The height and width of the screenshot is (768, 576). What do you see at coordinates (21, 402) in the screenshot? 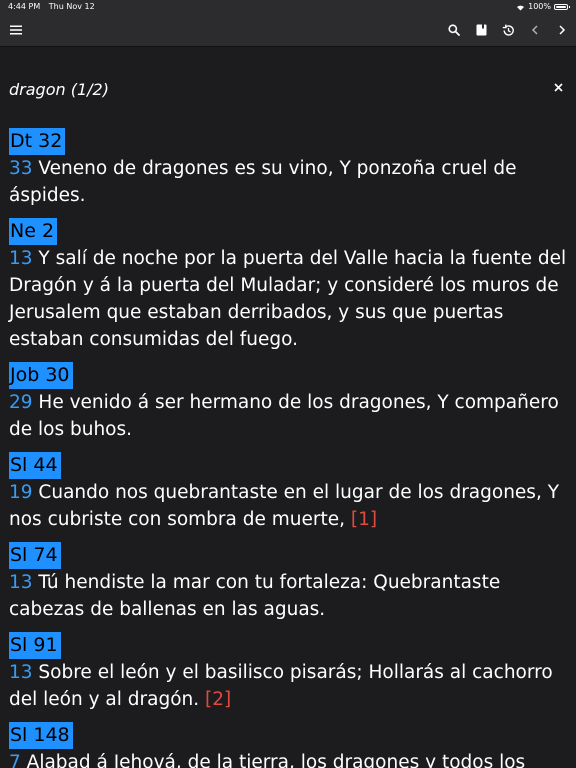
I see `verse-number: 29` at bounding box center [21, 402].